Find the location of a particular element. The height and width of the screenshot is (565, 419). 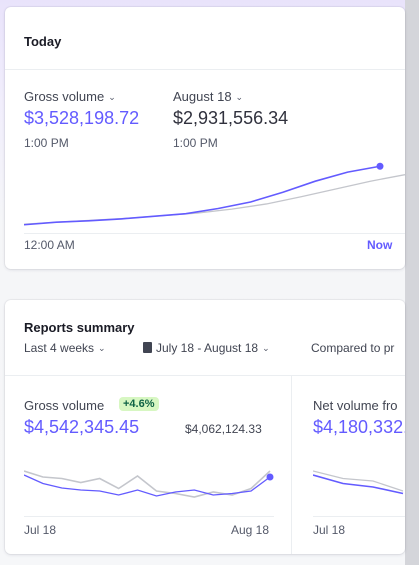

gross-volume-sparkline is located at coordinates (149, 484).